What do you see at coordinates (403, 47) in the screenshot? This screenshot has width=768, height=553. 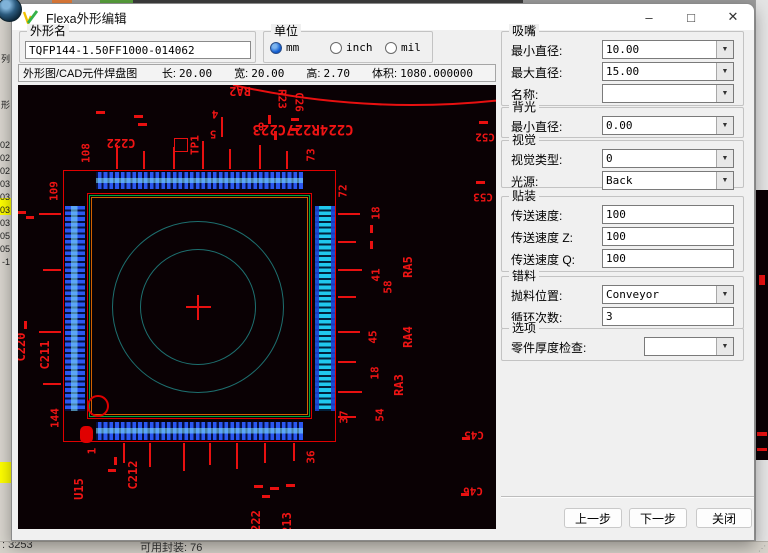 I see `unit-radio-mil: mil` at bounding box center [403, 47].